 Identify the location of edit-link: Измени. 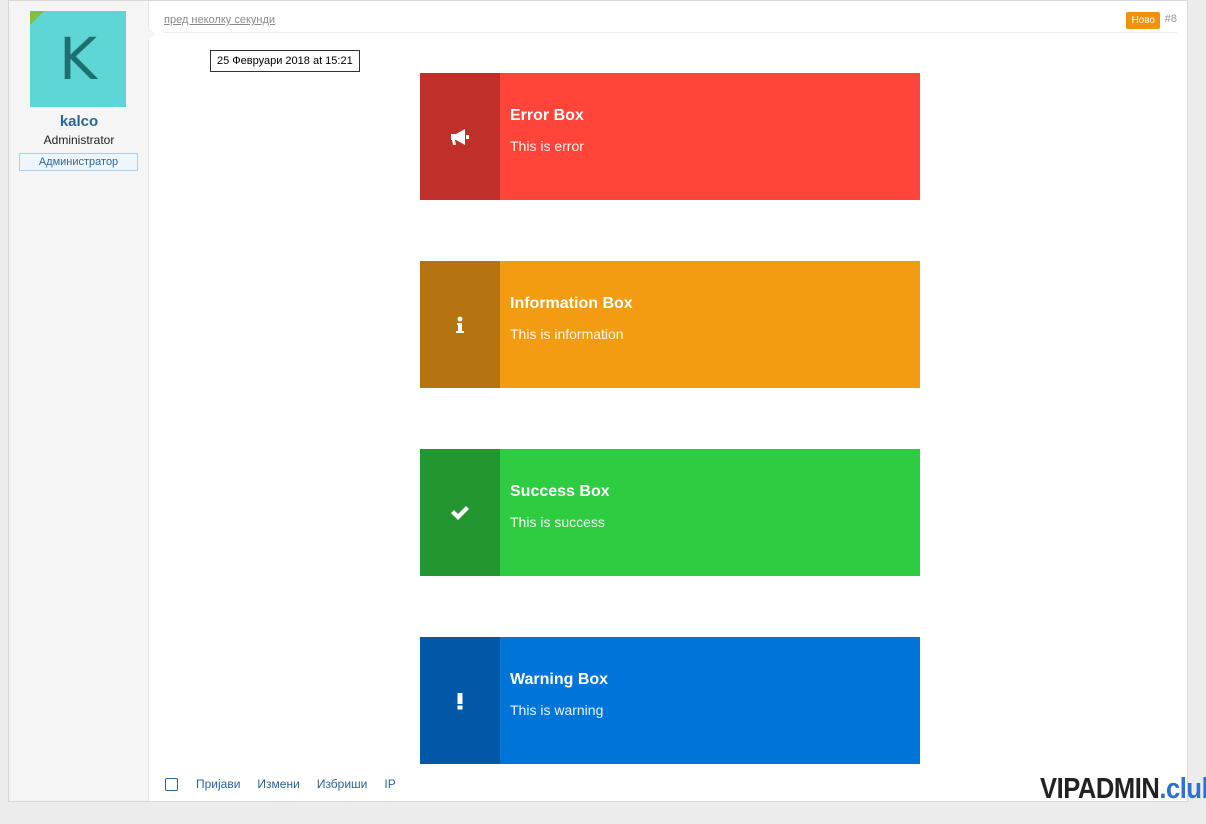
(278, 784).